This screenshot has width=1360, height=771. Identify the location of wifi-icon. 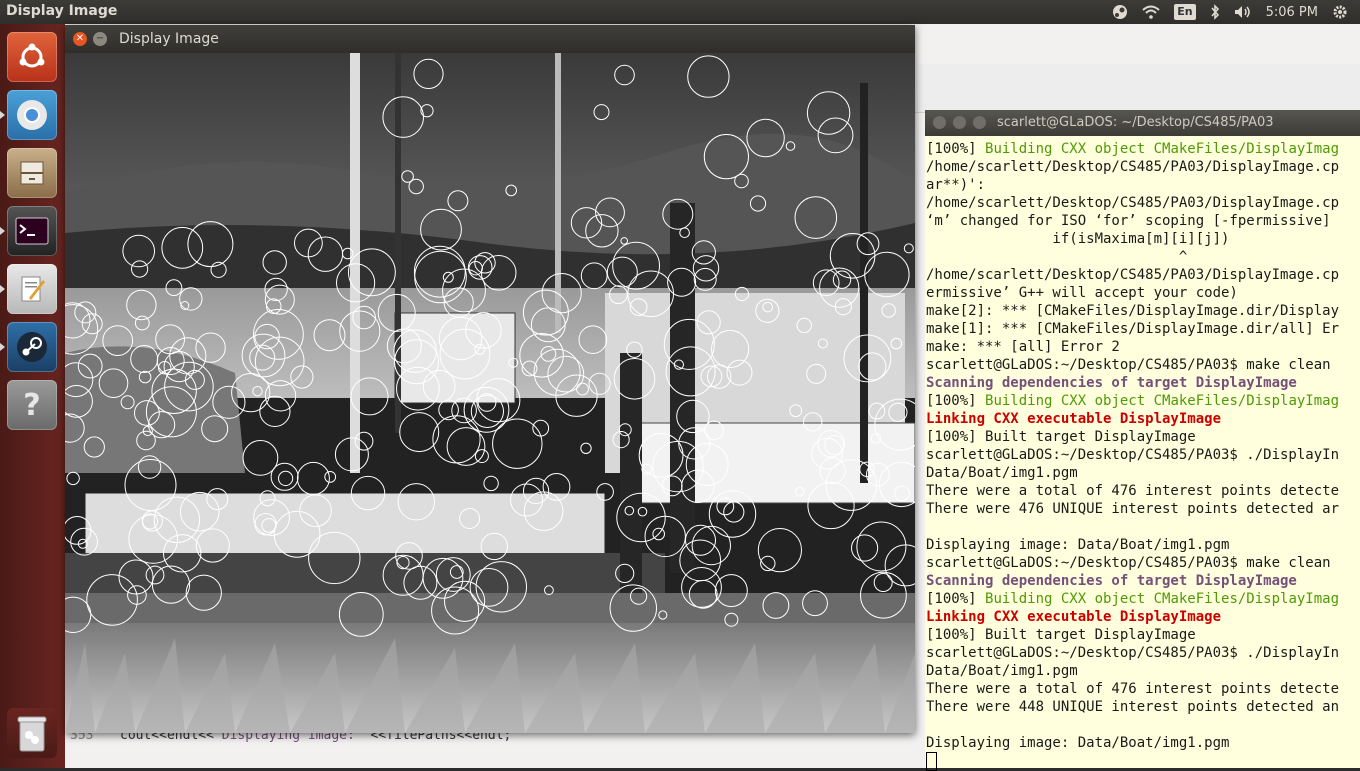
(1151, 12).